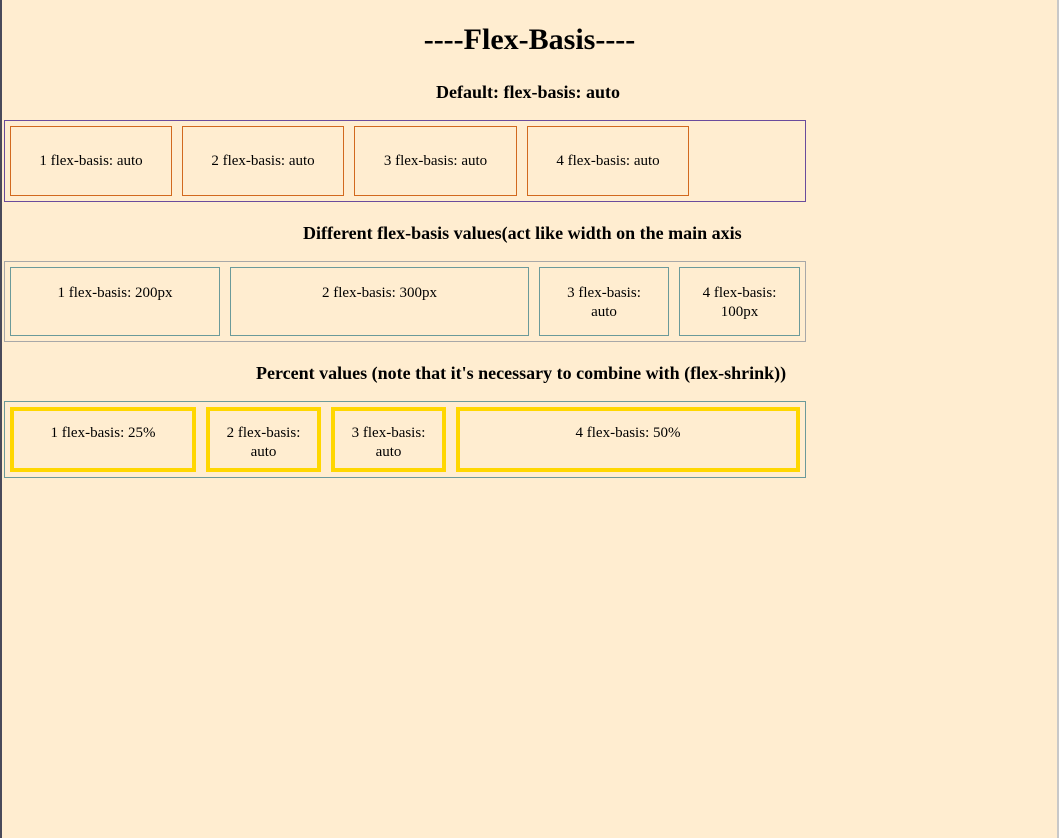 The width and height of the screenshot is (1059, 838). I want to click on section2-item-1: 1 flex-basis: 200px, so click(115, 301).